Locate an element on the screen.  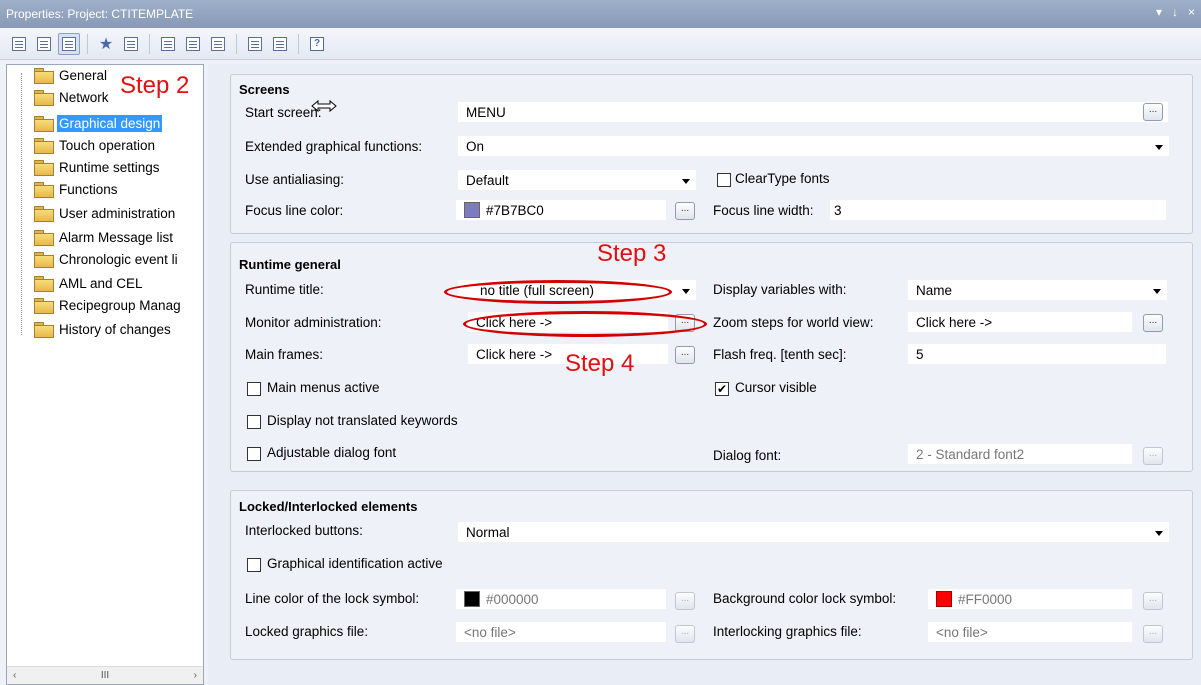
column-two-button is located at coordinates (193, 44).